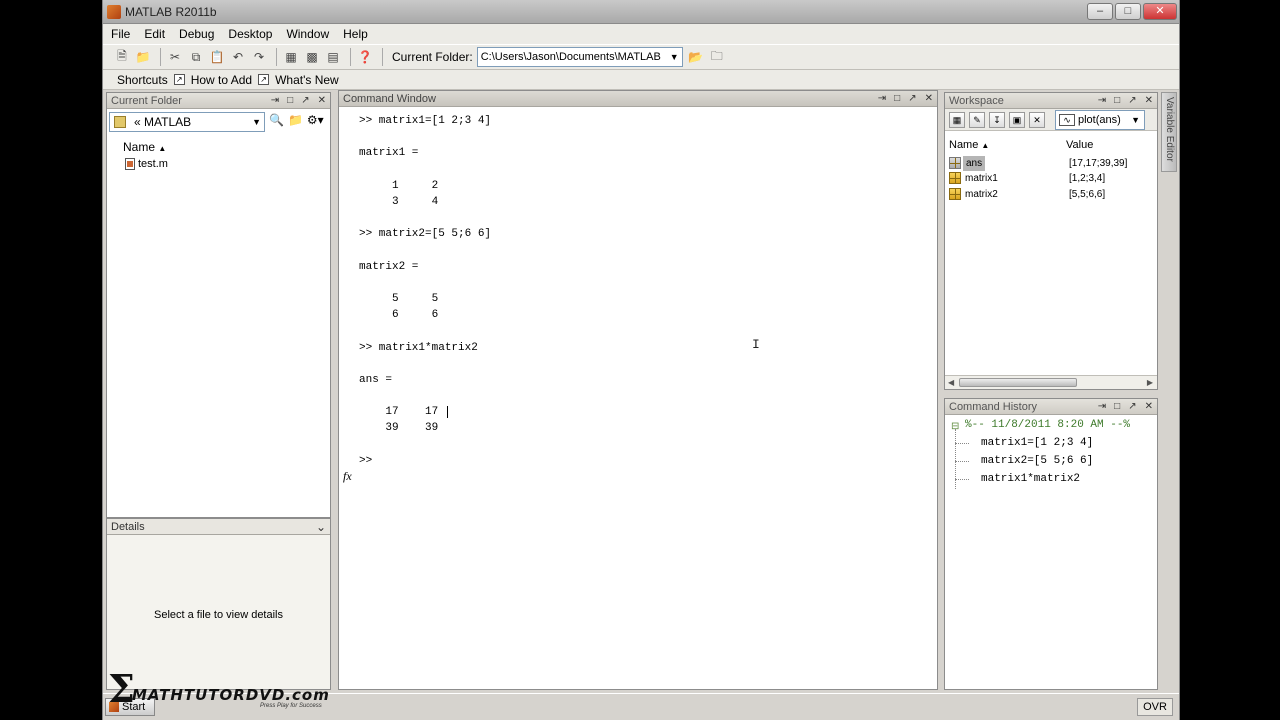 This screenshot has width=1280, height=720. What do you see at coordinates (997, 119) in the screenshot?
I see `import-data-icon: ↧` at bounding box center [997, 119].